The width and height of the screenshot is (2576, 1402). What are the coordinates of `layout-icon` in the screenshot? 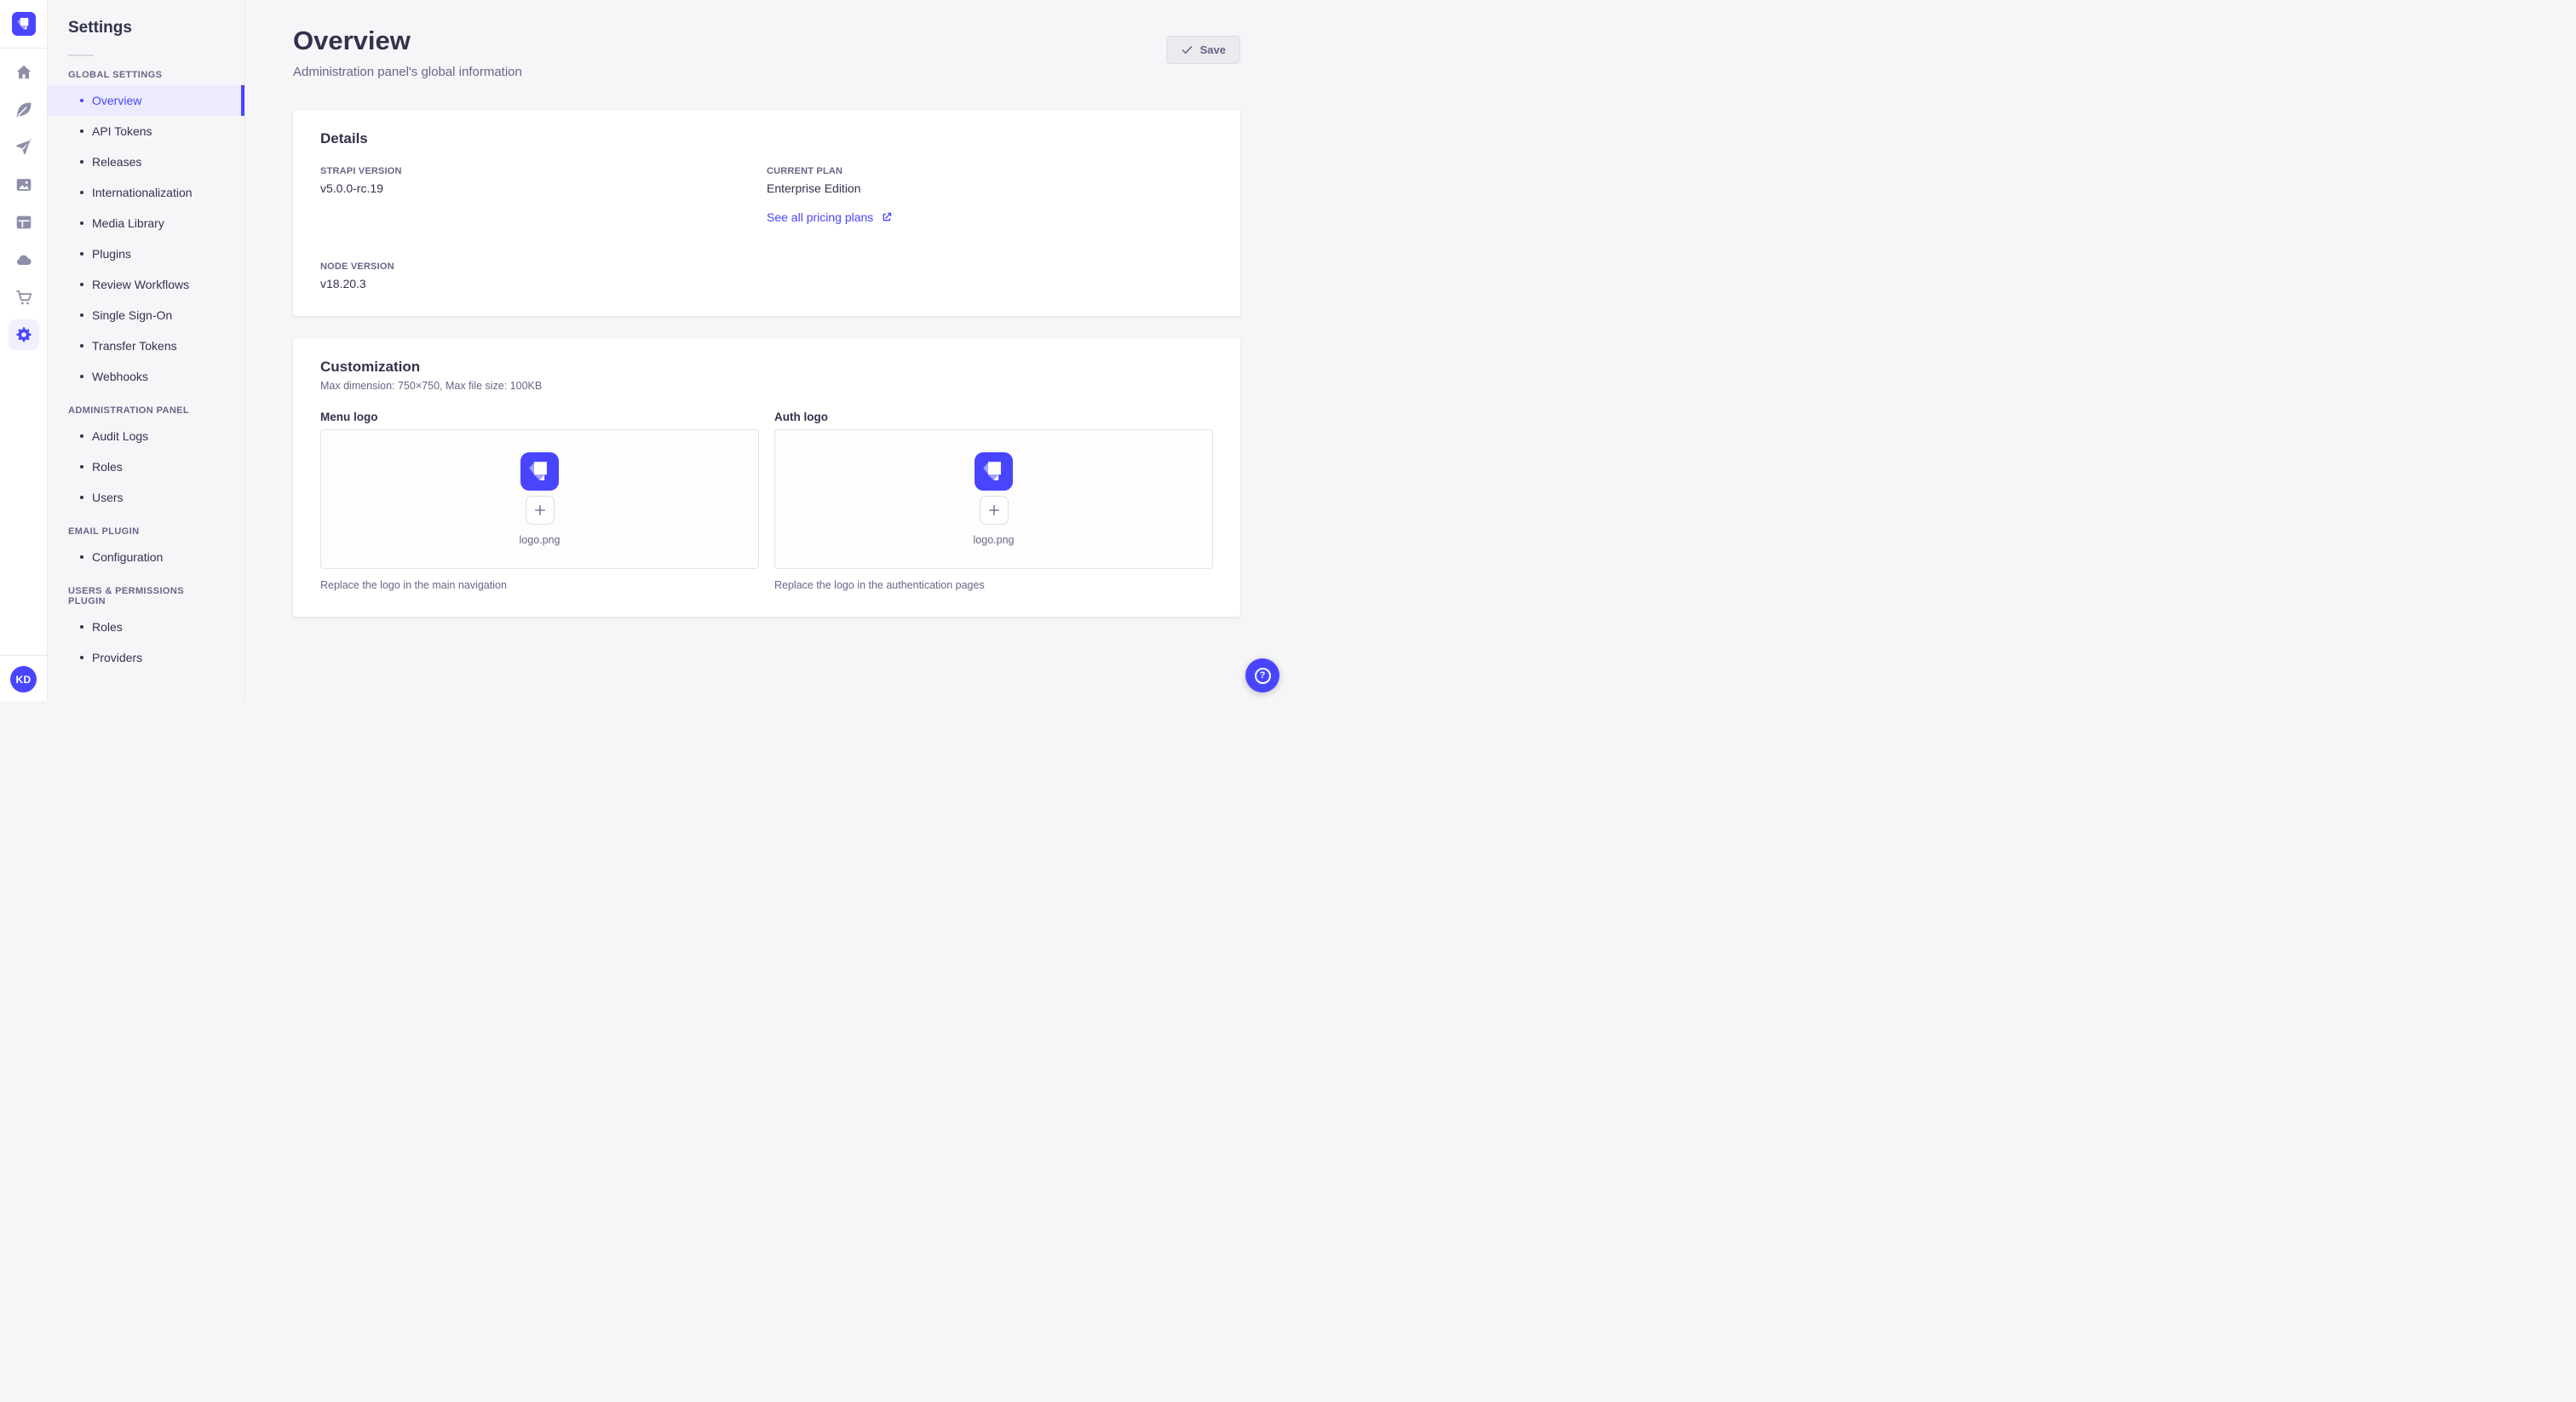 It's located at (24, 222).